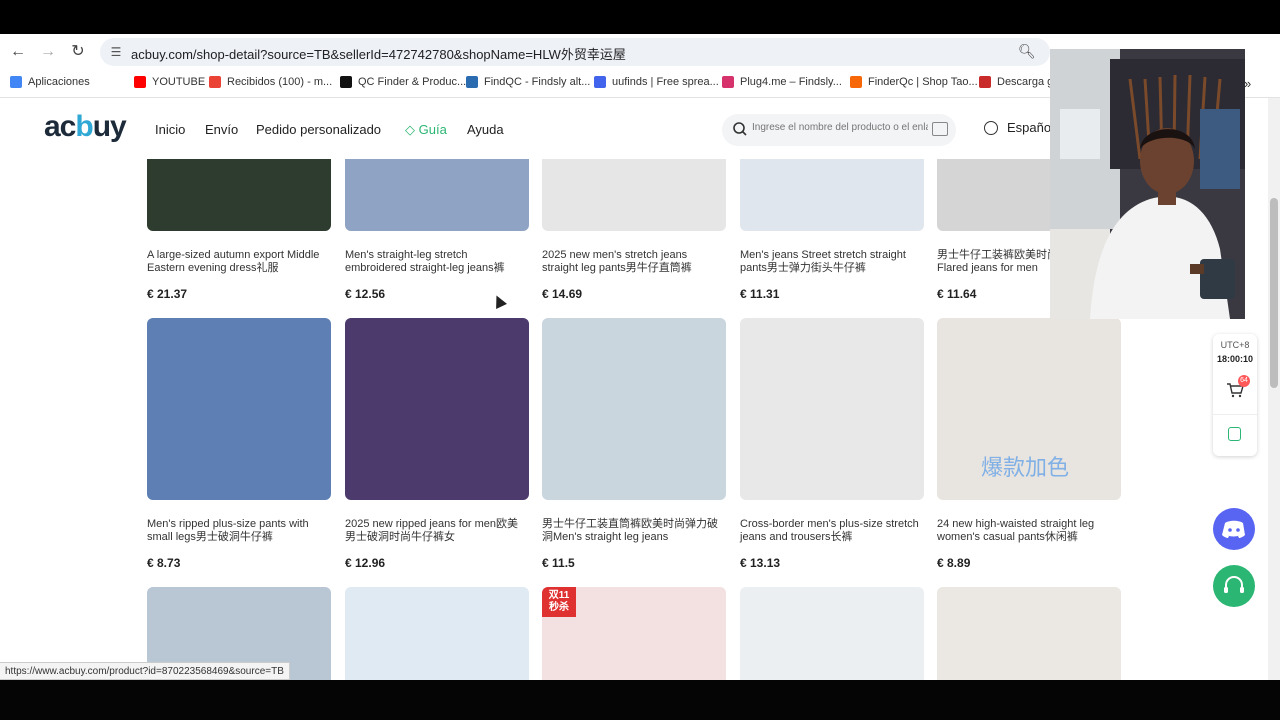  Describe the element at coordinates (1274, 293) in the screenshot. I see `scrollbar-thumb` at that location.